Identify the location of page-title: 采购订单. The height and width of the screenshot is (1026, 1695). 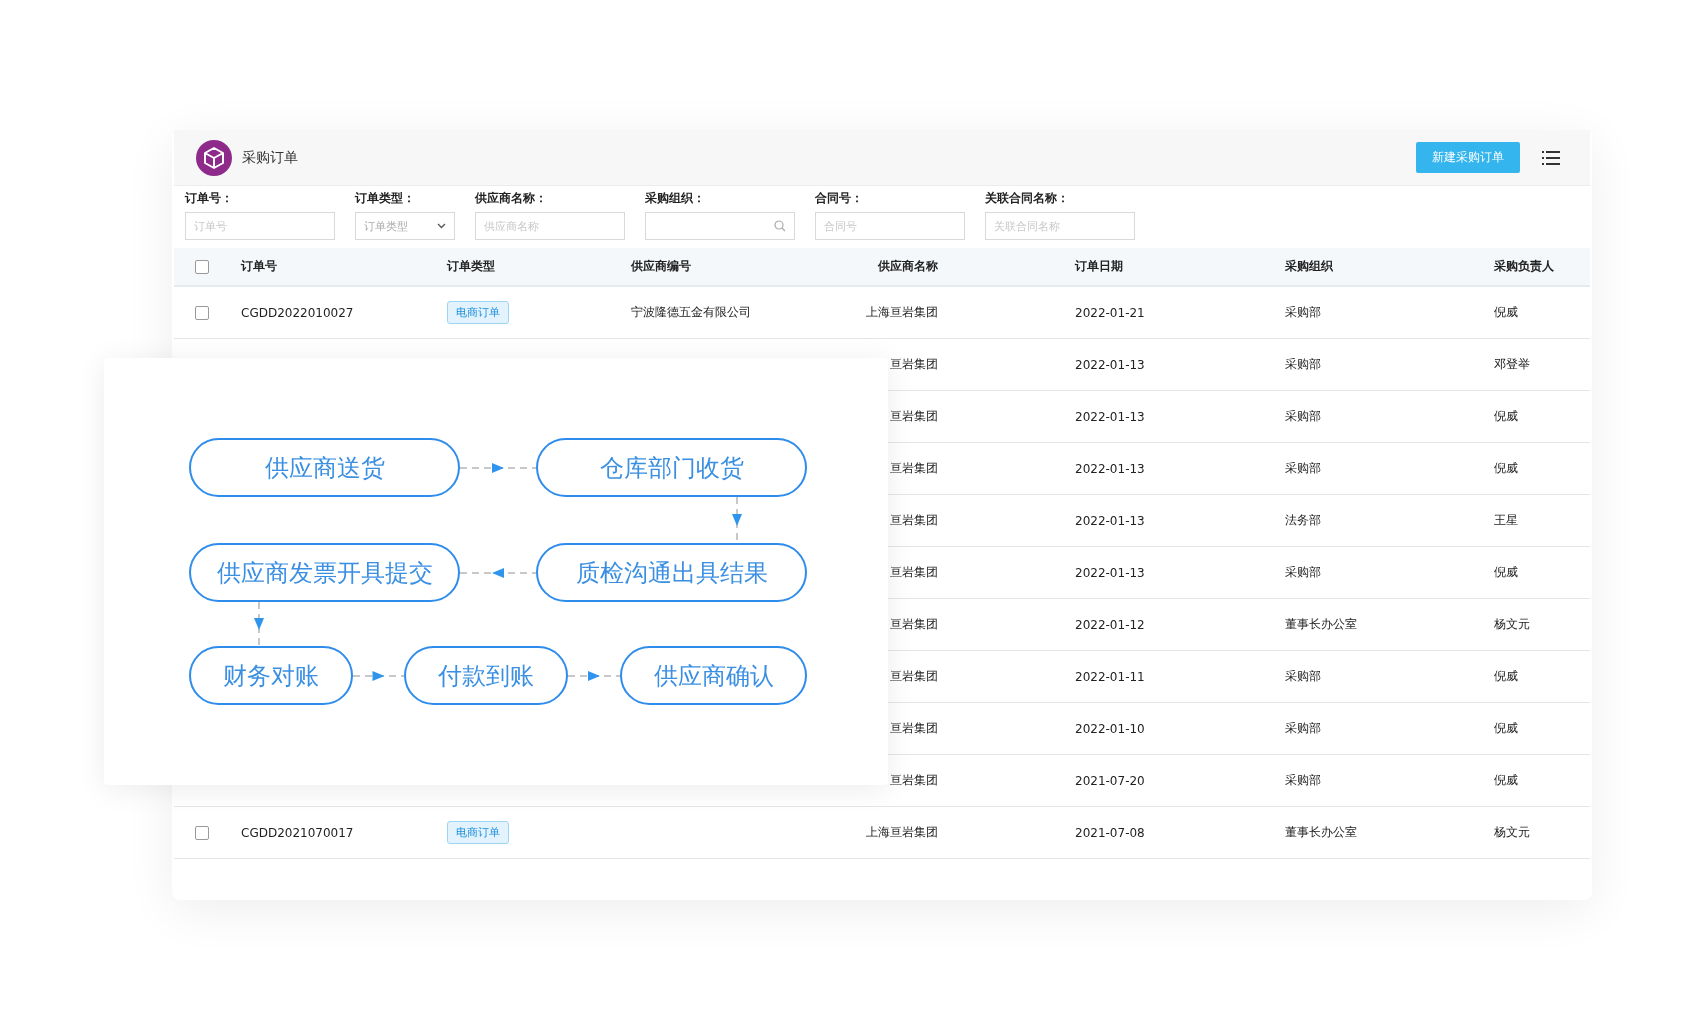
(270, 157).